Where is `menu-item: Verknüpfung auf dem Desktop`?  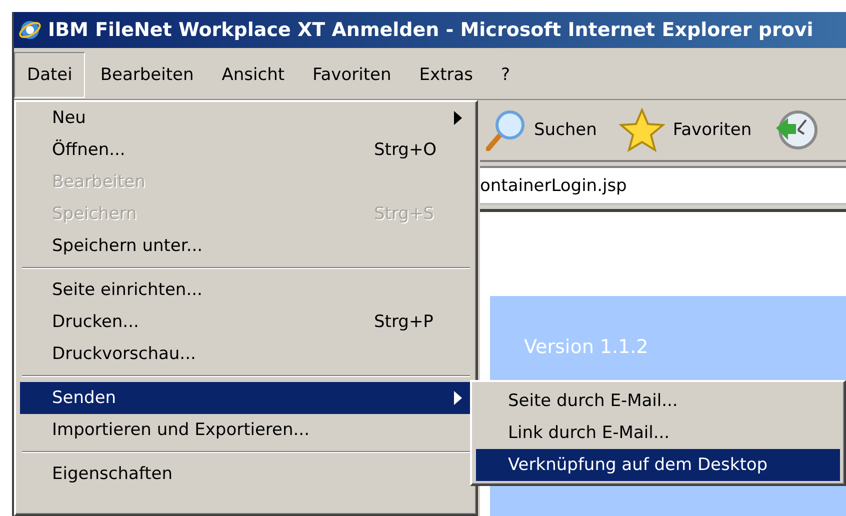 menu-item: Verknüpfung auf dem Desktop is located at coordinates (658, 465).